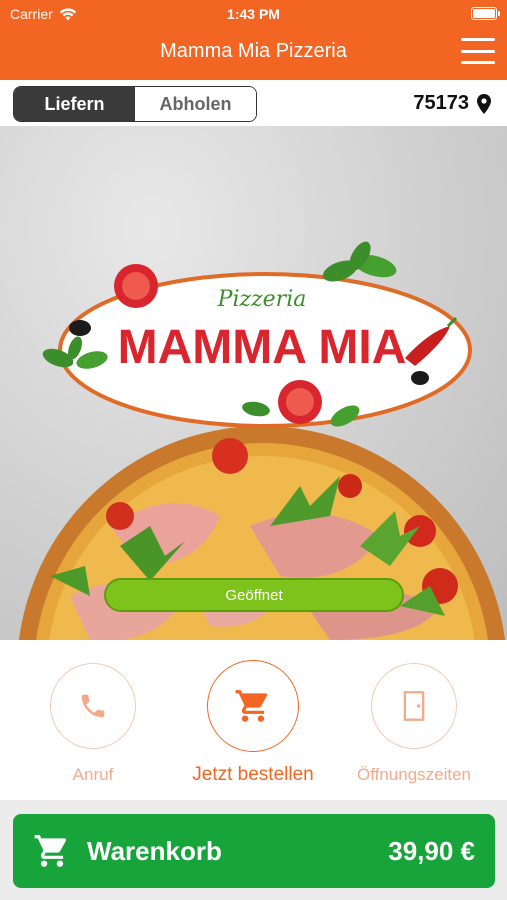  Describe the element at coordinates (262, 347) in the screenshot. I see `logo-name-text: MAMMA MIA` at that location.